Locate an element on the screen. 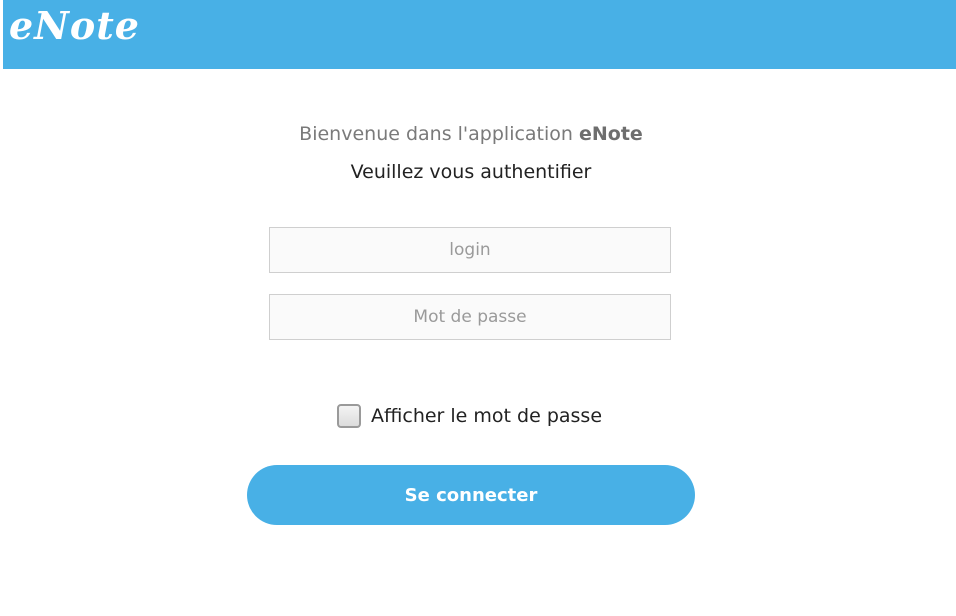 This screenshot has height=616, width=956. welcome-app-name: eNote is located at coordinates (611, 134).